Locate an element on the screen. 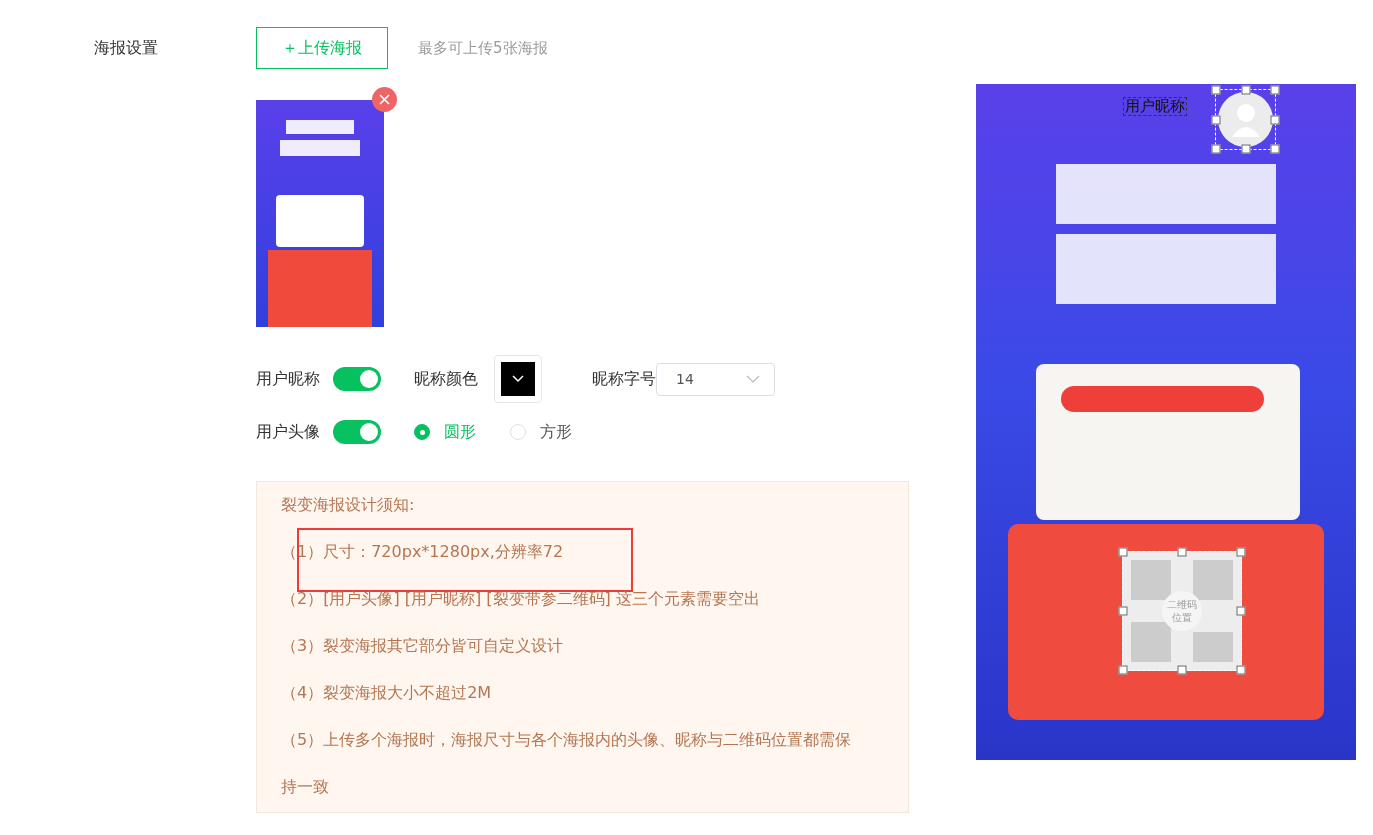  nickname-color-label: 昵称颜色 is located at coordinates (446, 379).